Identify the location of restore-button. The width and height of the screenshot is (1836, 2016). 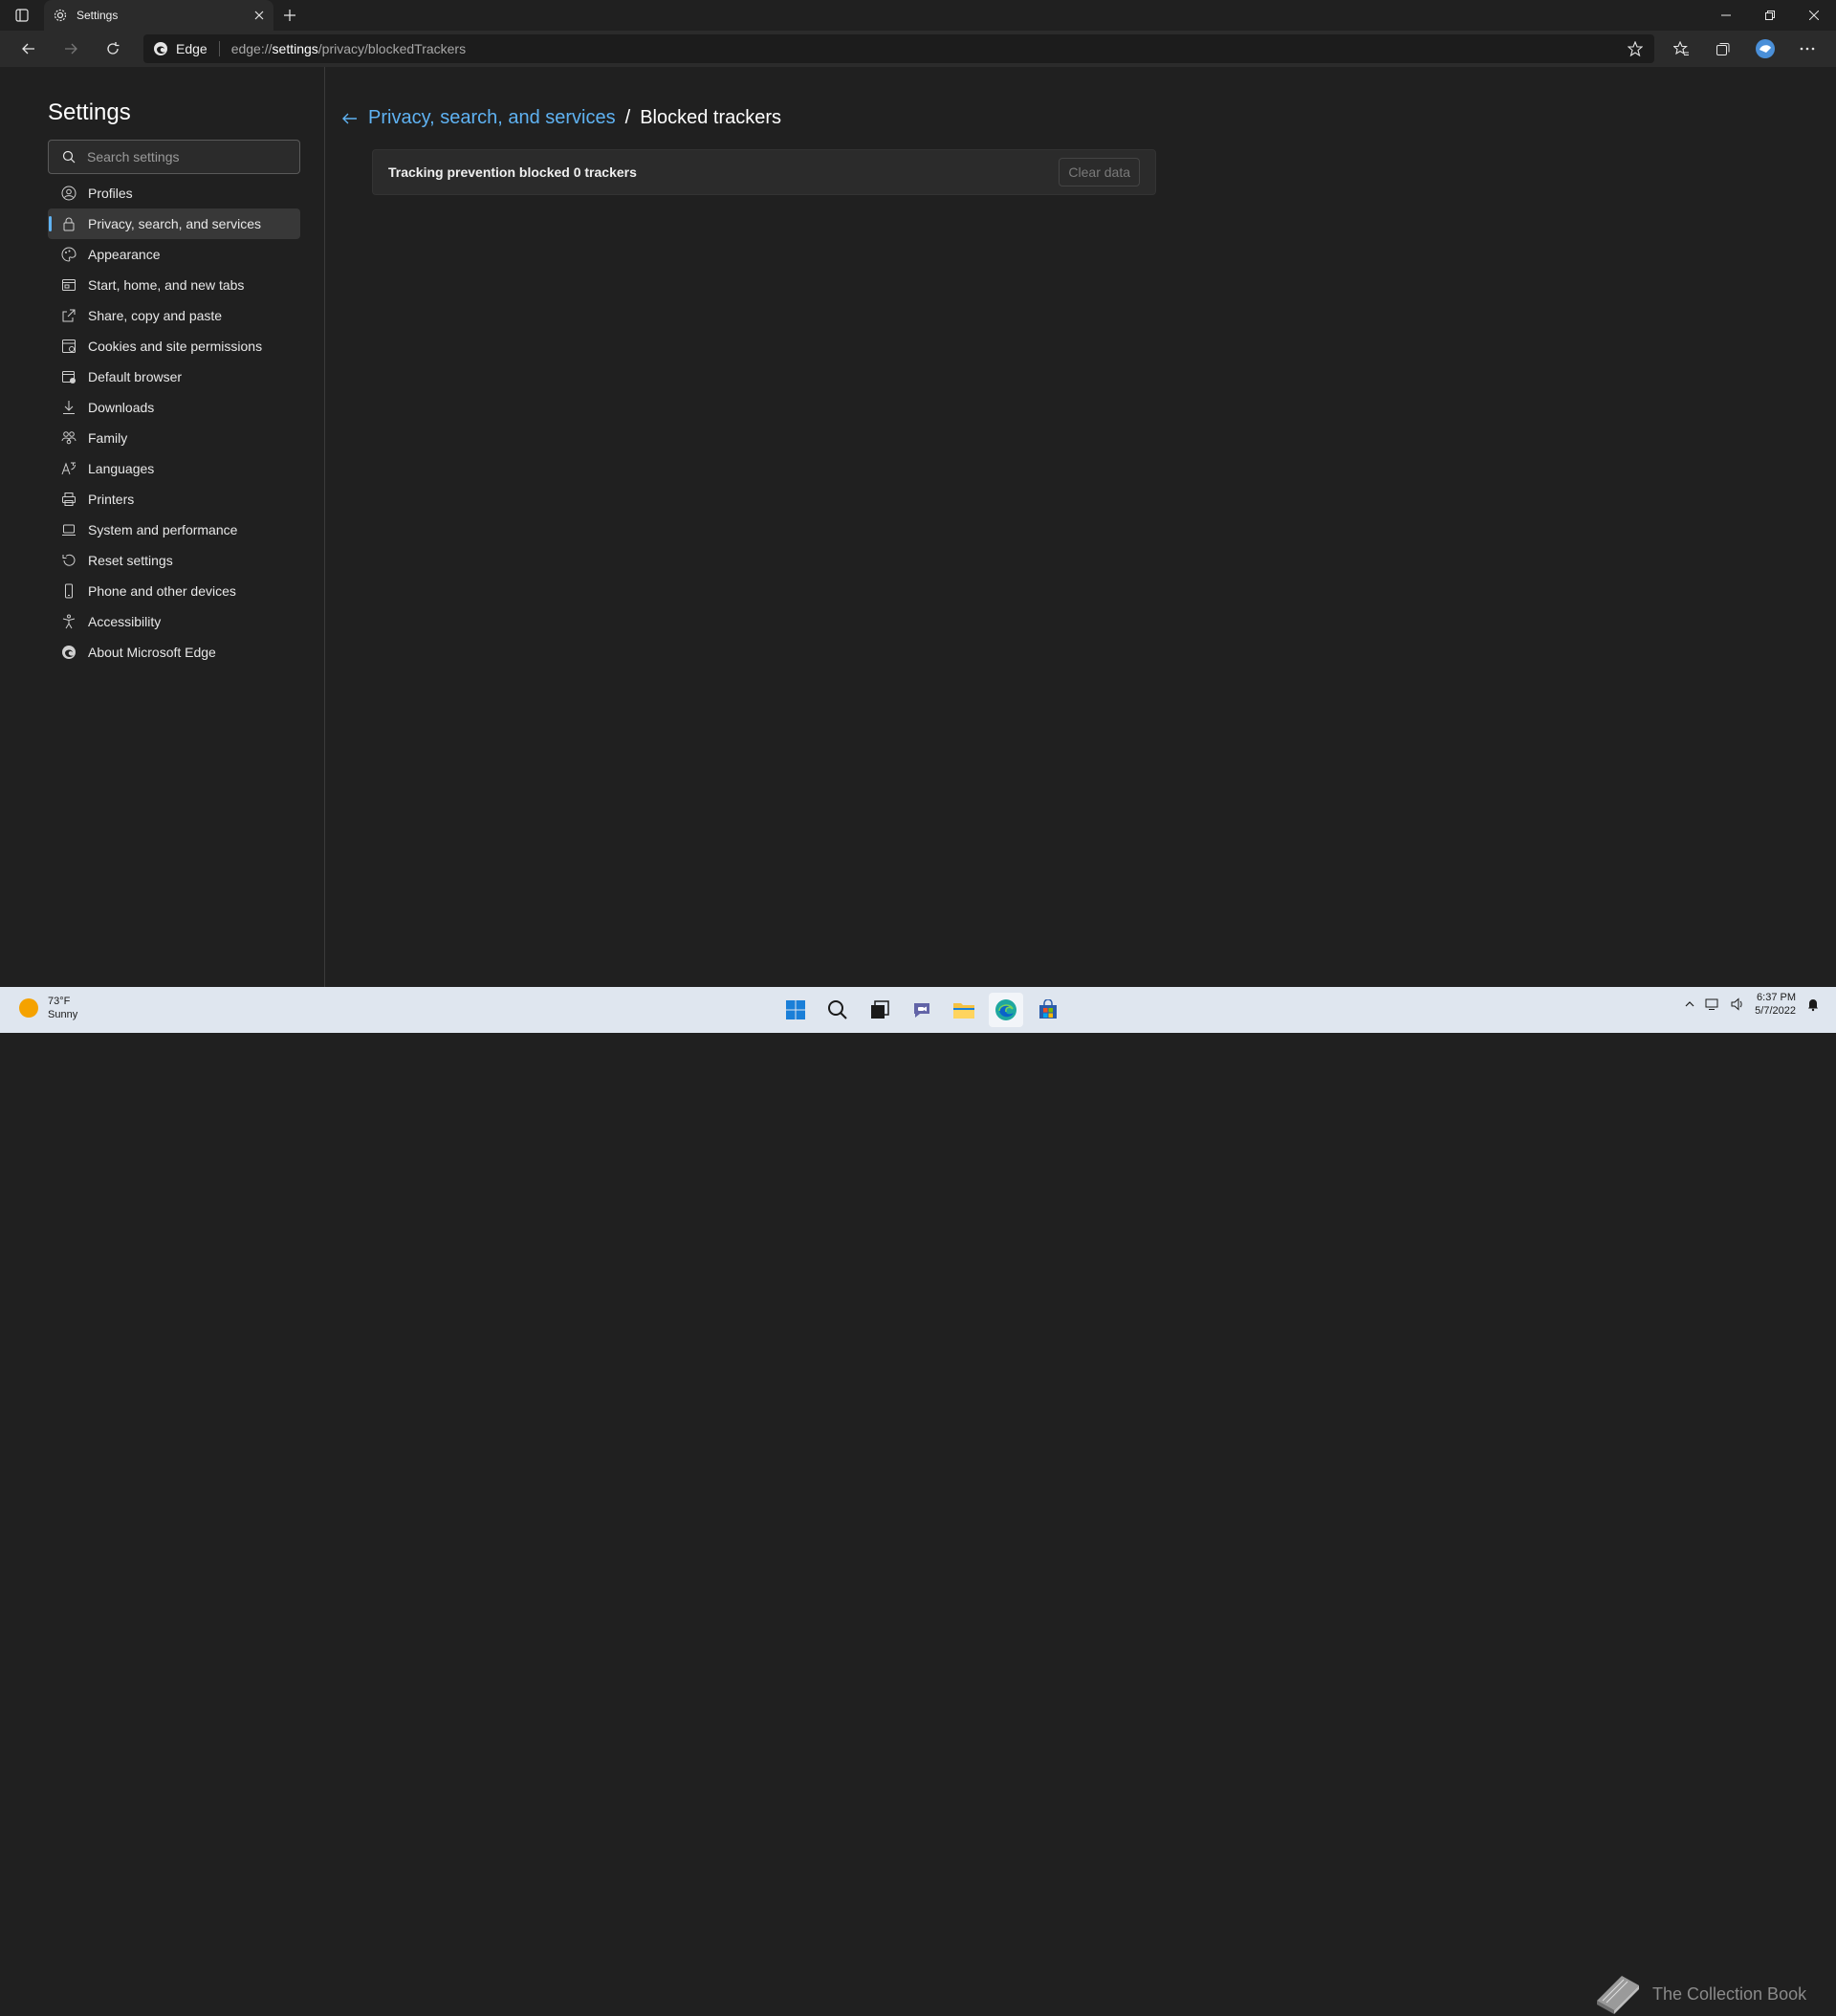
(1770, 16).